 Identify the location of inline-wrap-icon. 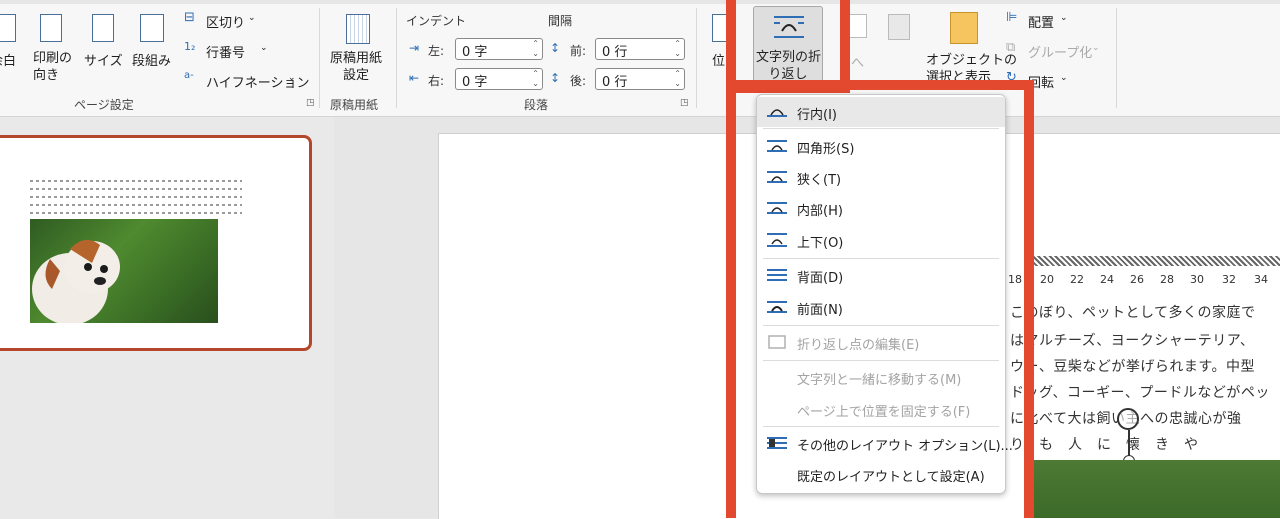
(777, 113).